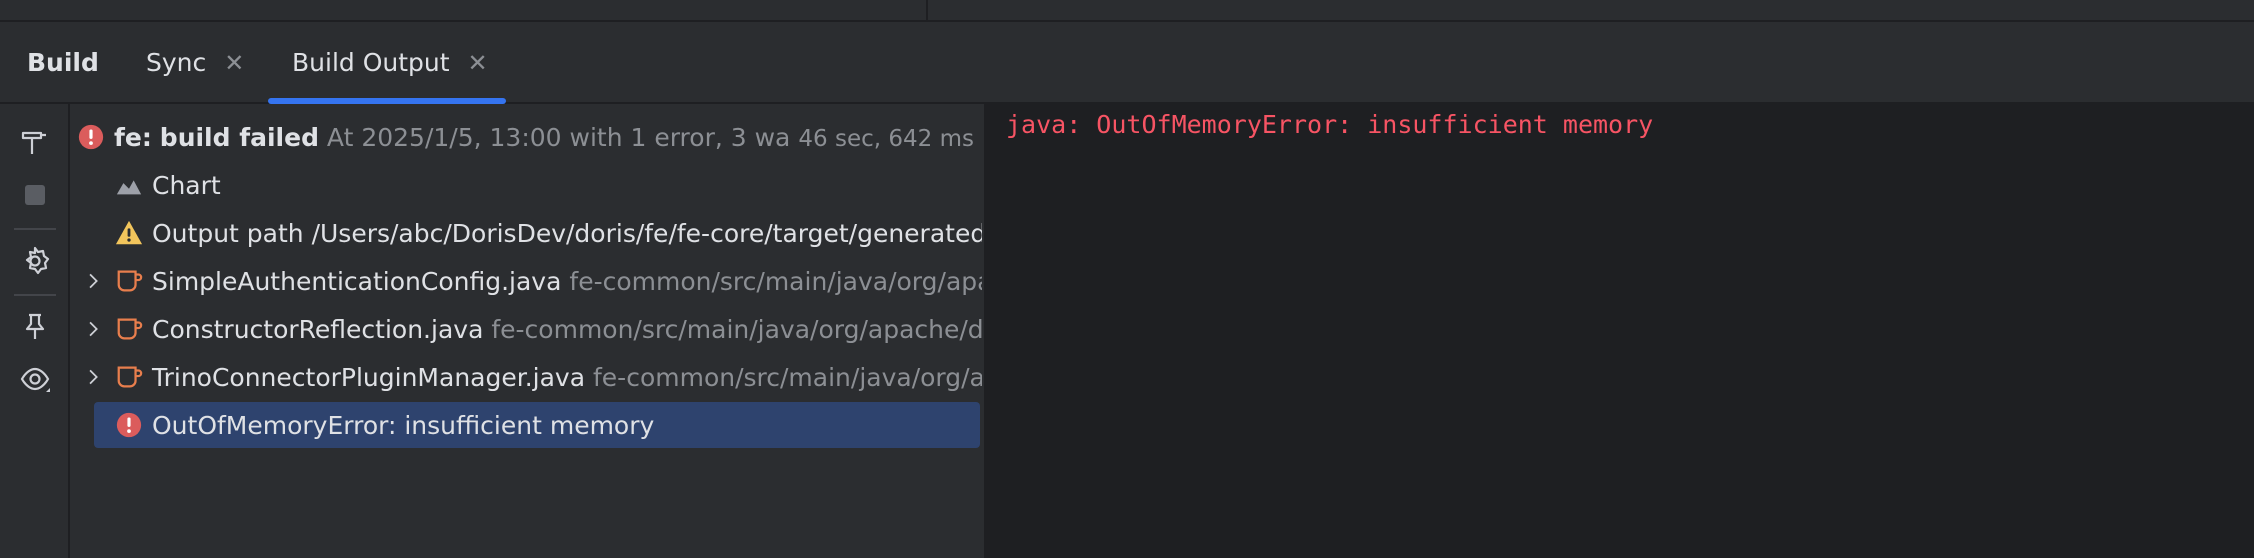 This screenshot has height=558, width=2254. What do you see at coordinates (35, 195) in the screenshot?
I see `stop-icon` at bounding box center [35, 195].